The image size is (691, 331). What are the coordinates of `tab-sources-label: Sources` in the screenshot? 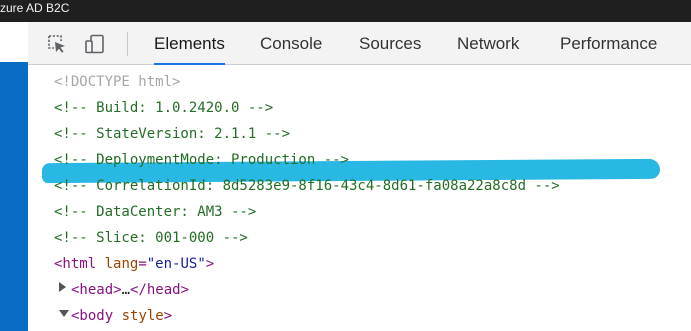 It's located at (390, 43).